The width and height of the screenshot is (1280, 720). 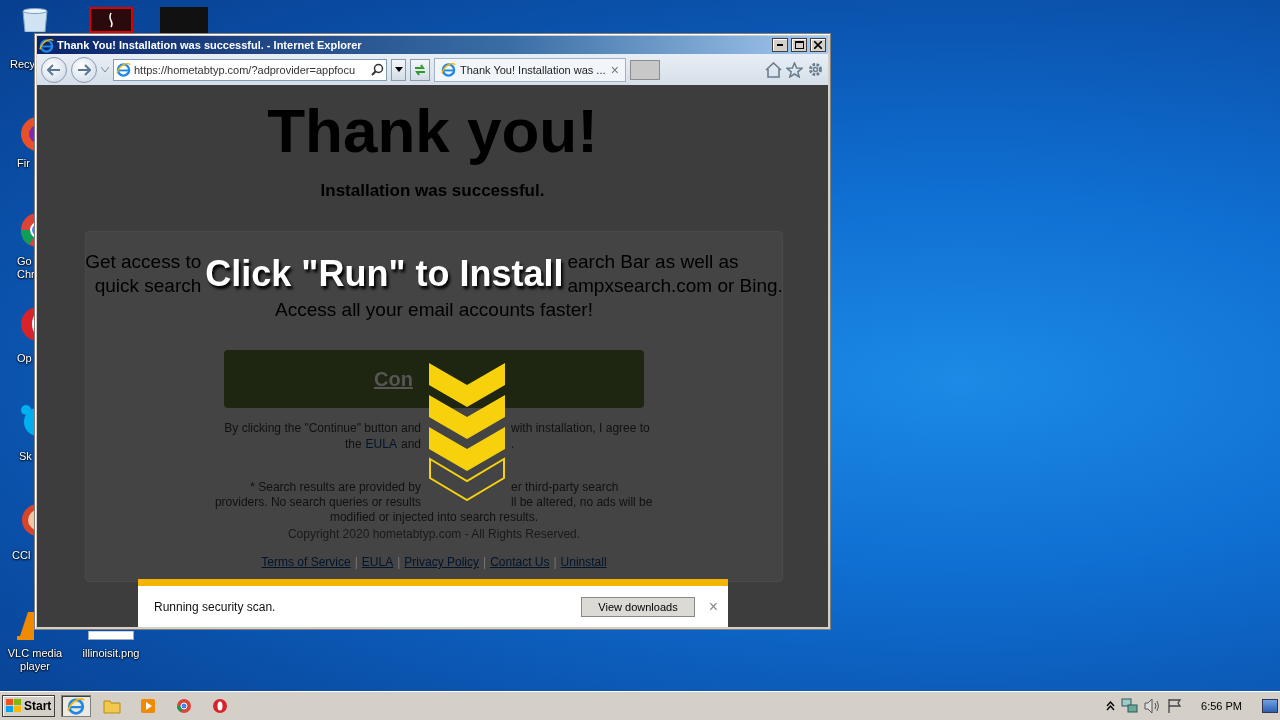 I want to click on clock: 6:56 PM, so click(x=1221, y=706).